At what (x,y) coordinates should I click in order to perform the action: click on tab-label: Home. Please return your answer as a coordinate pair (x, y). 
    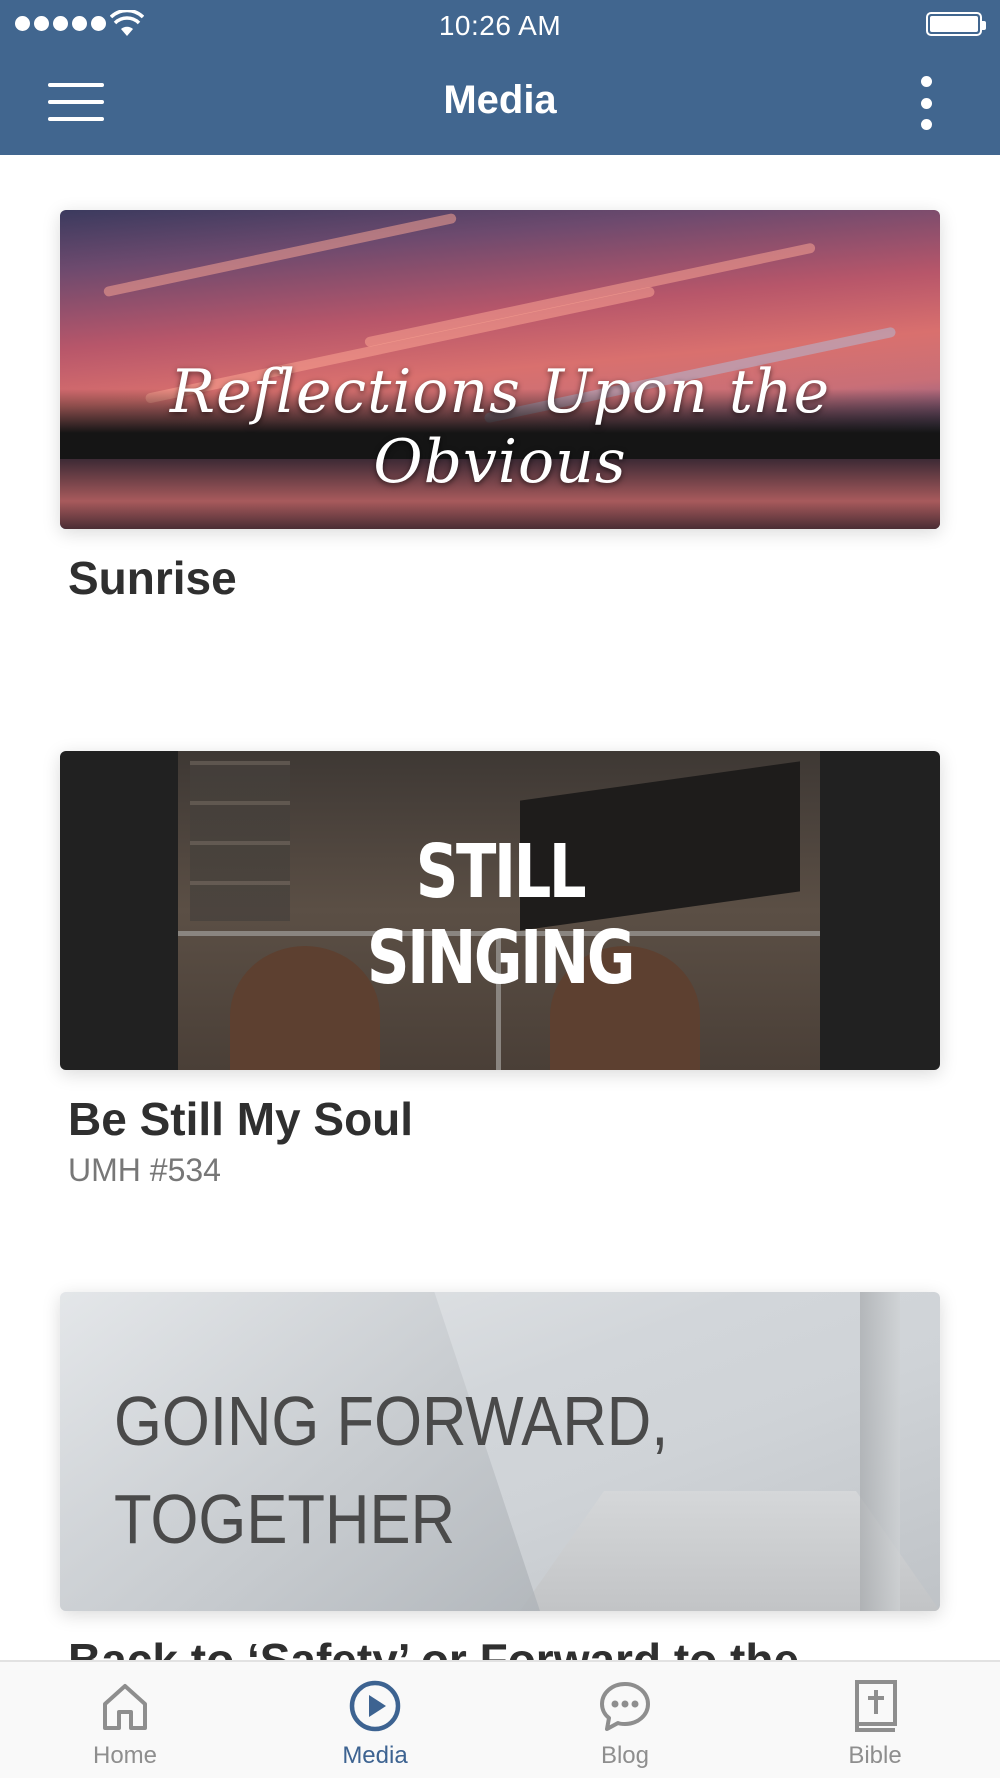
    Looking at the image, I should click on (125, 1755).